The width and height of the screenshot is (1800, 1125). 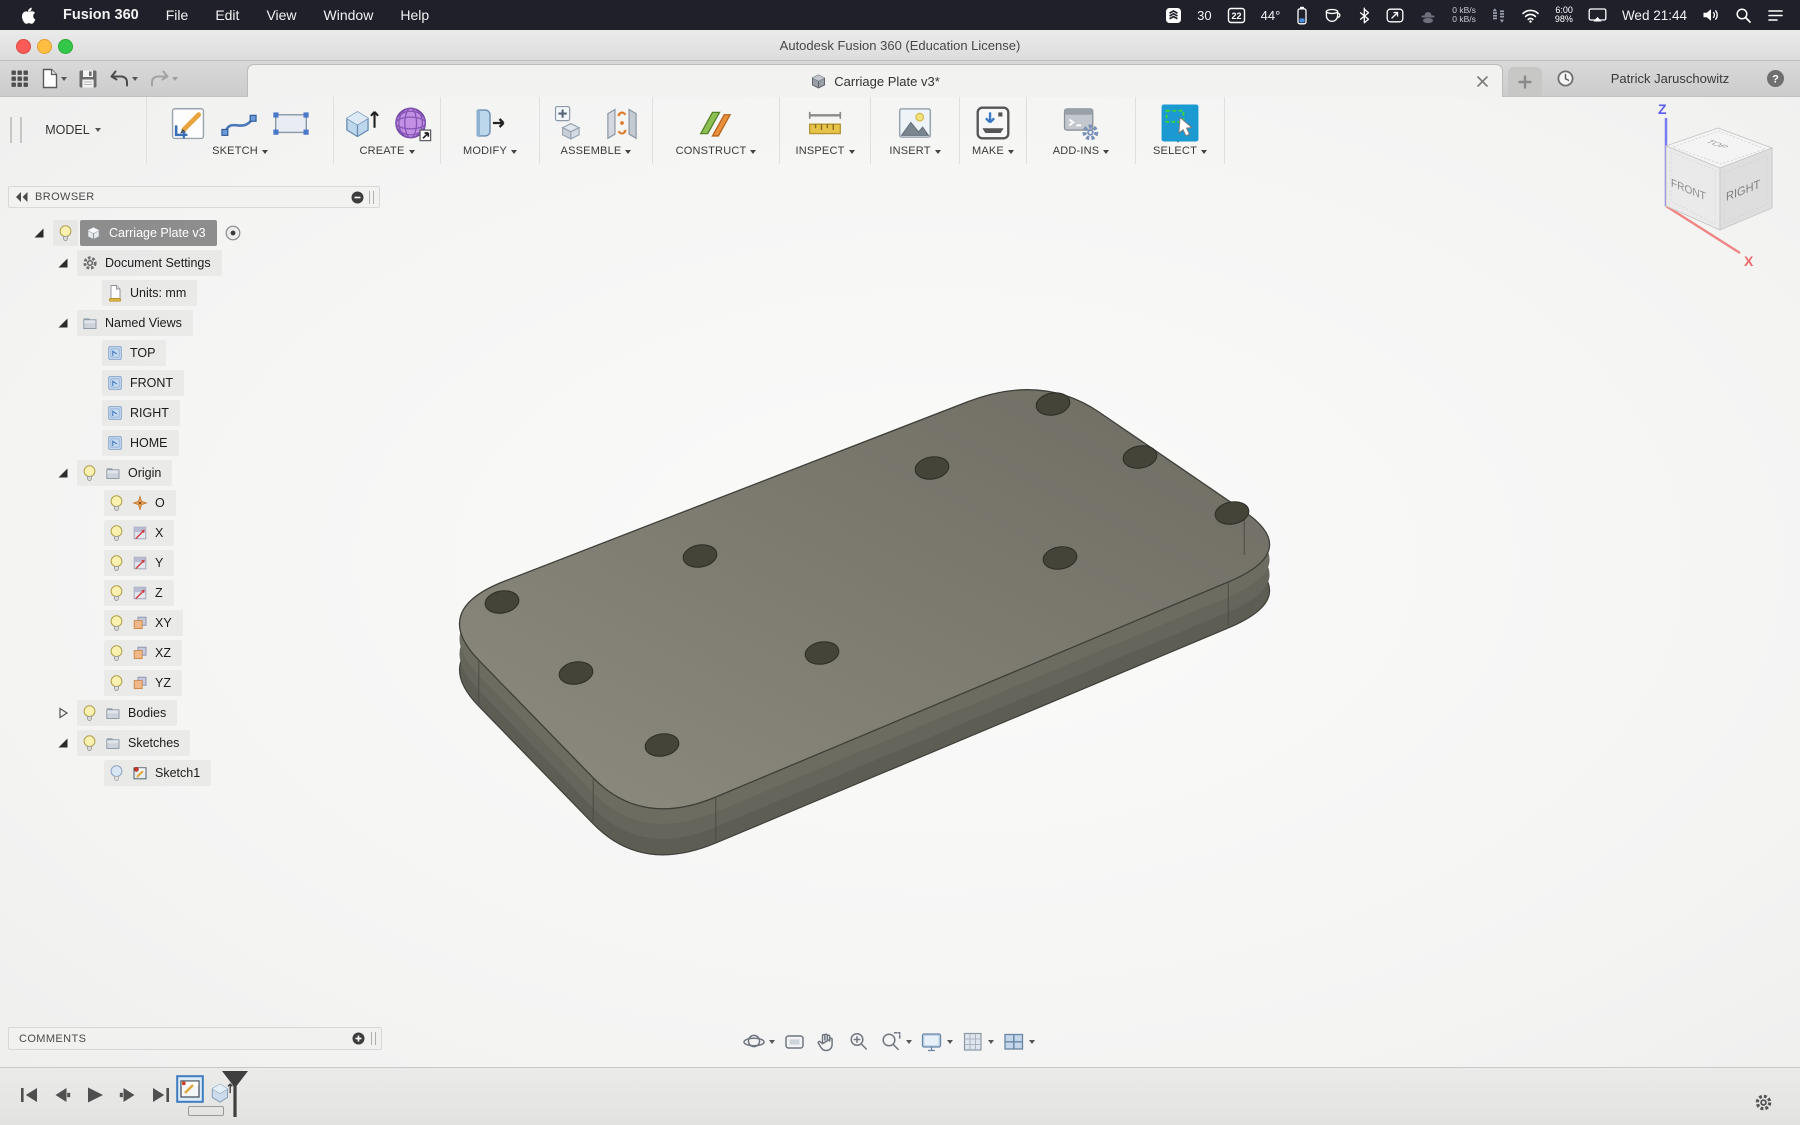 I want to click on apple-menu-icon, so click(x=28, y=15).